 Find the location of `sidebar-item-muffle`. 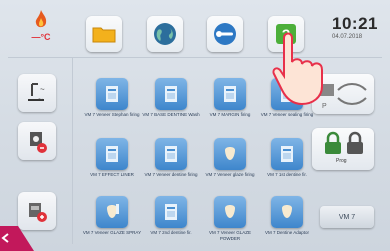

sidebar-item-muffle is located at coordinates (37, 211).